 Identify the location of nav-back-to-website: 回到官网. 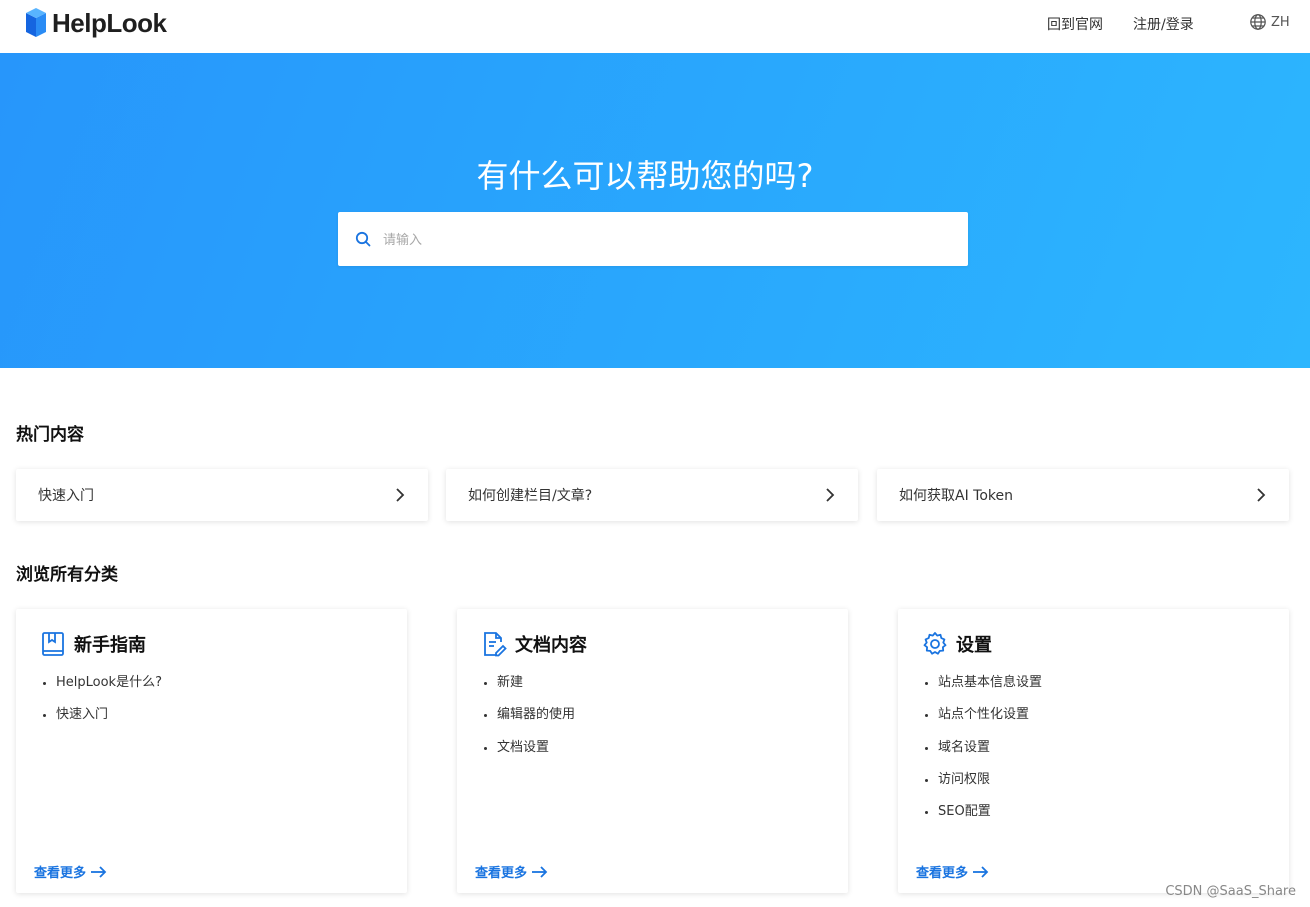
(1075, 24).